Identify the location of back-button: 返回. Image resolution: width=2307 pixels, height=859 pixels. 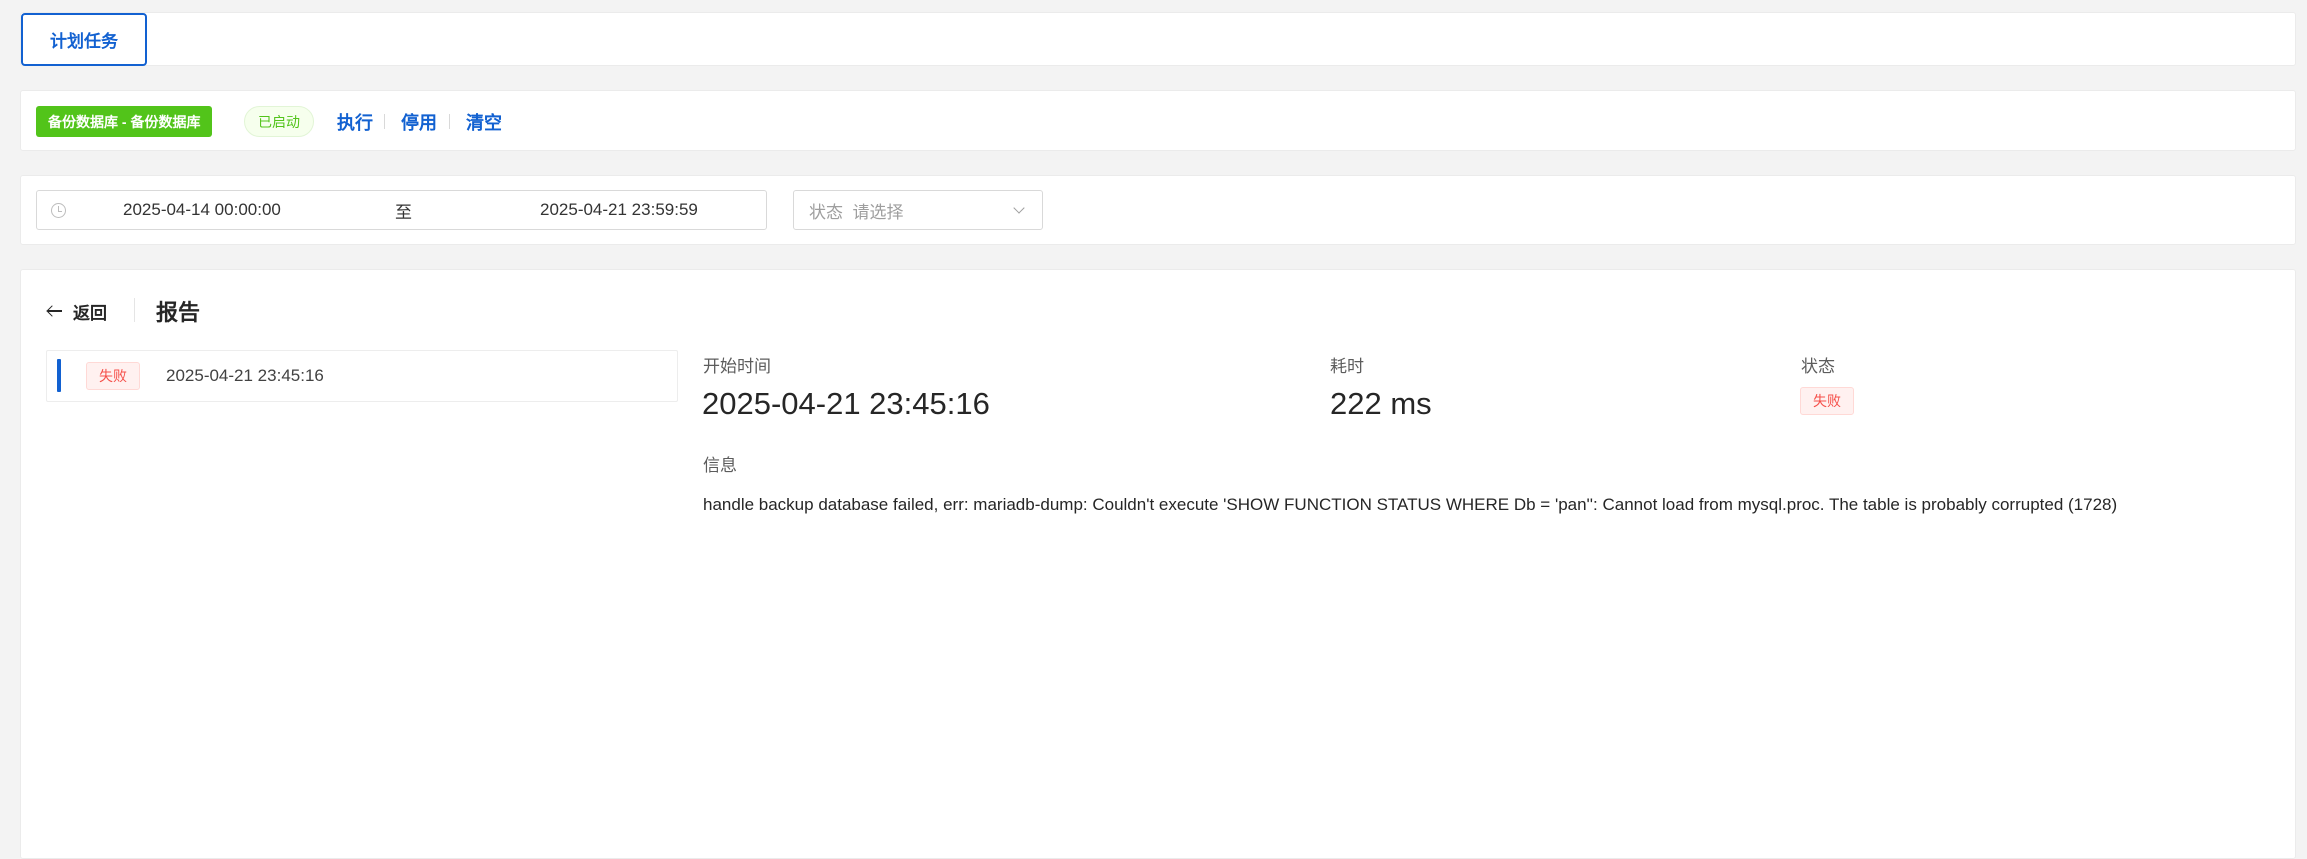
(77, 311).